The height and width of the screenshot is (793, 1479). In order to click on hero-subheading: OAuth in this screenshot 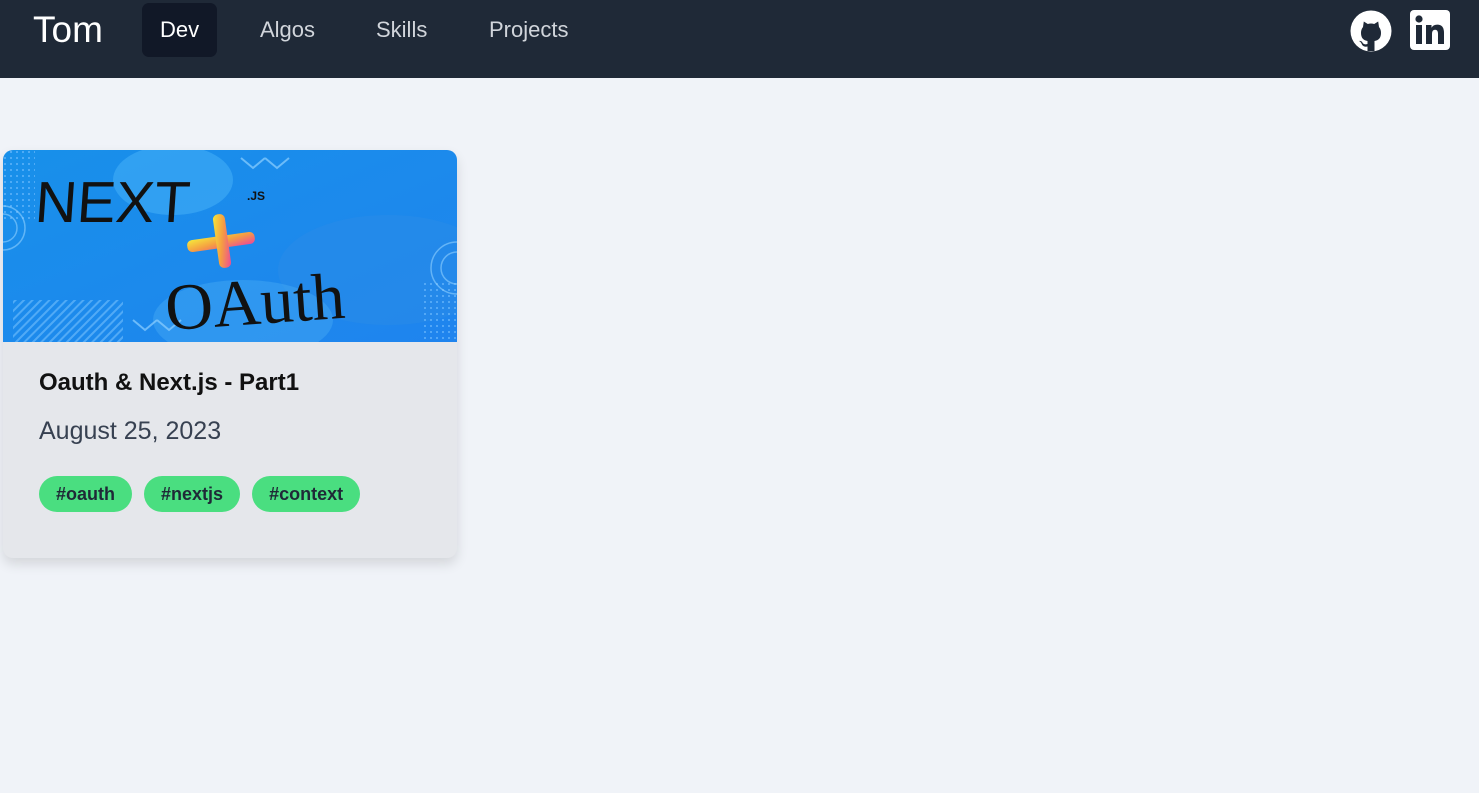, I will do `click(255, 301)`.